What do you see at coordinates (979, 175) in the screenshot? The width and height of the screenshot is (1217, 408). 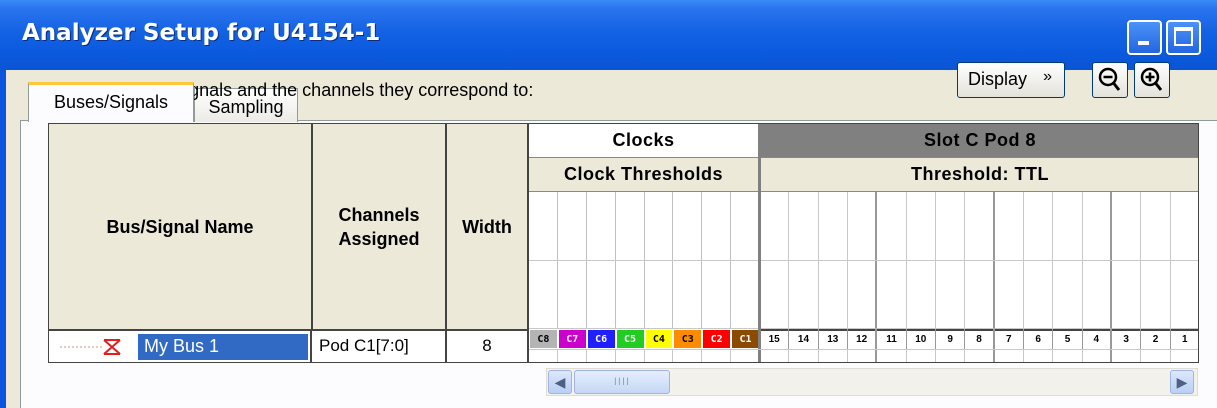 I see `threshold-header: Threshold: TTL` at bounding box center [979, 175].